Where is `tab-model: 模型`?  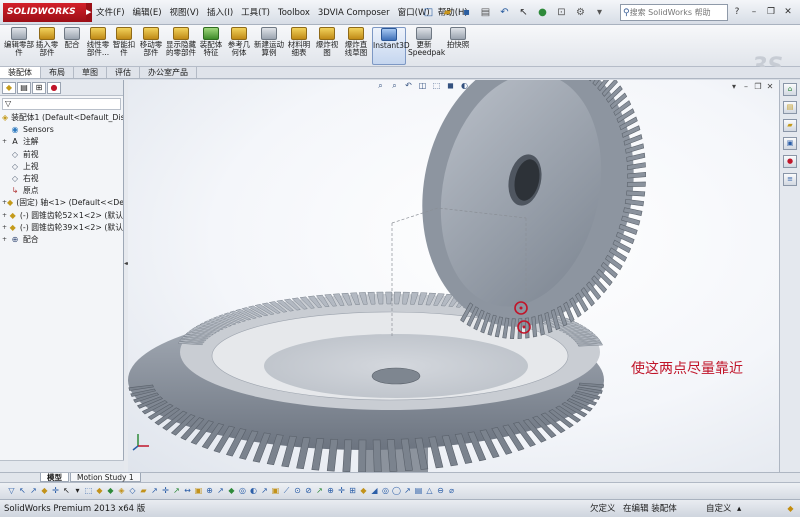
tab-model: 模型 is located at coordinates (54, 477).